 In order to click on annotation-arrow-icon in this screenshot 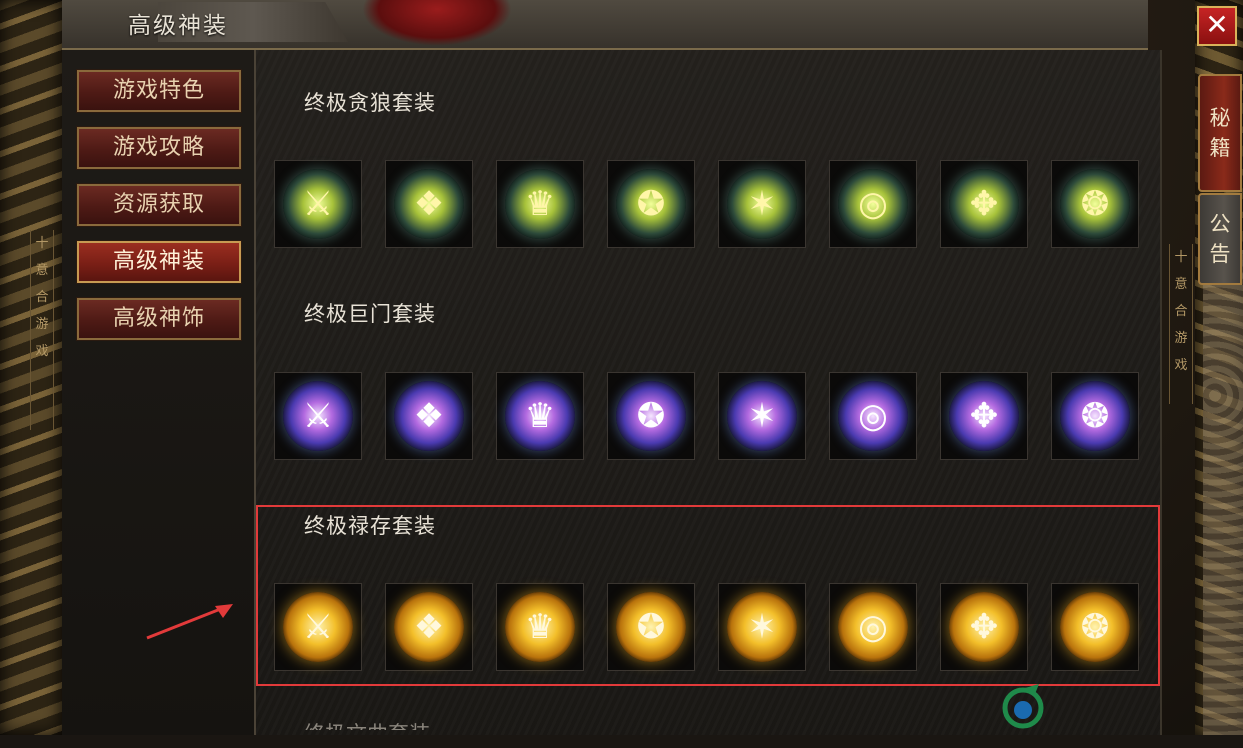, I will do `click(189, 622)`.